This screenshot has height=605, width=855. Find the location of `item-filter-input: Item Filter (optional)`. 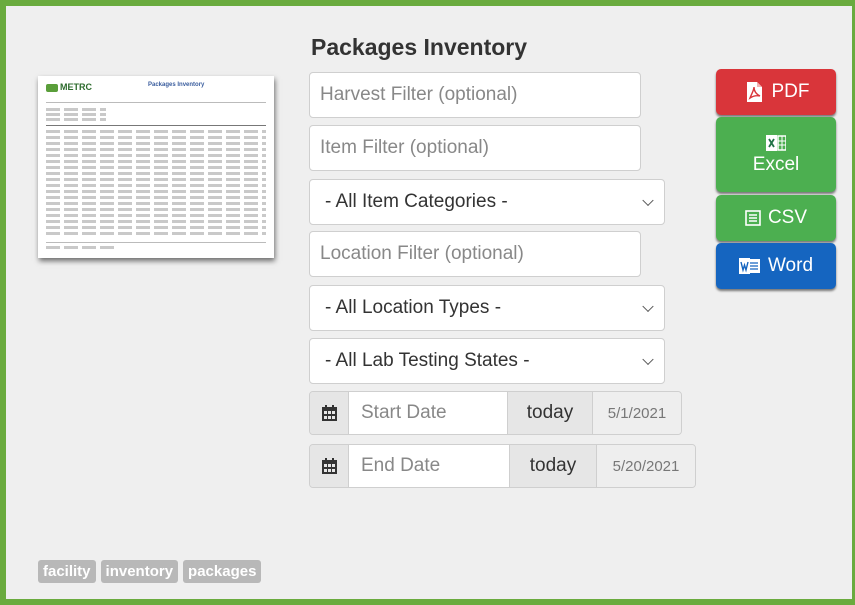

item-filter-input: Item Filter (optional) is located at coordinates (475, 148).